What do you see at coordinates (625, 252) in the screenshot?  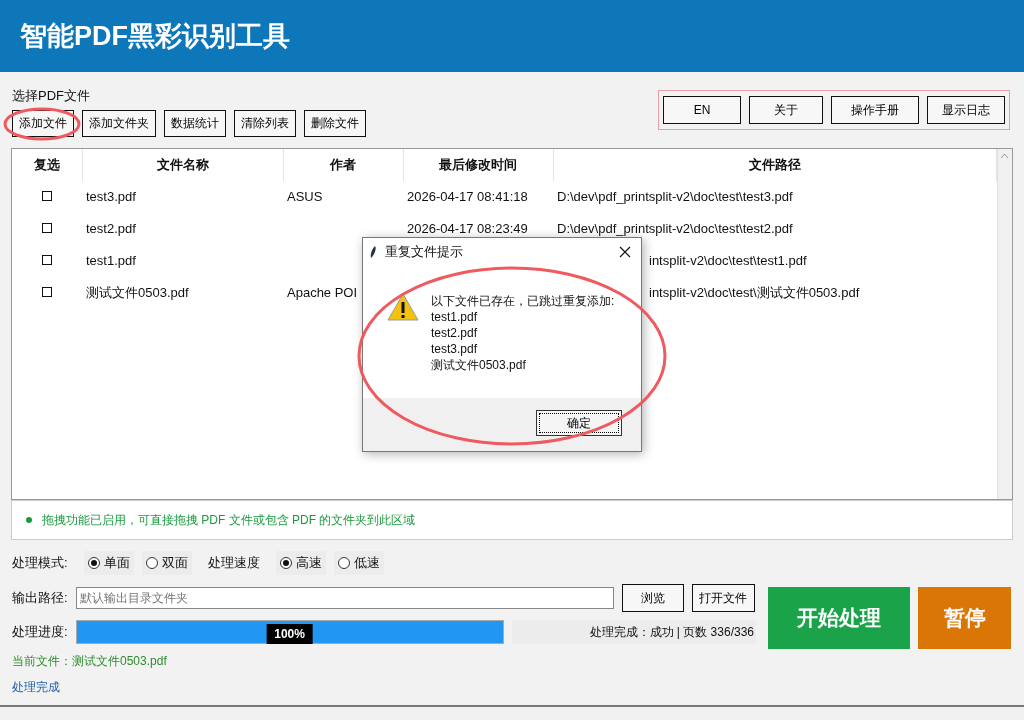 I see `close-icon` at bounding box center [625, 252].